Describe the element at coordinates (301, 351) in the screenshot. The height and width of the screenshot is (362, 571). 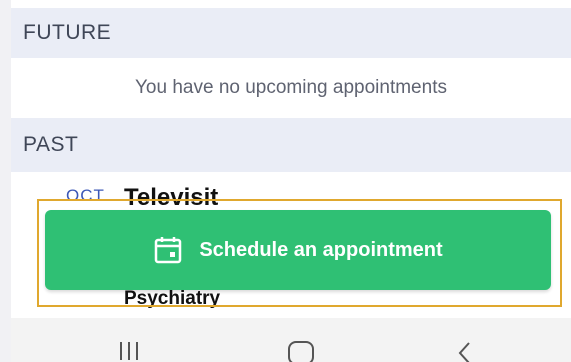
I see `home-icon` at that location.